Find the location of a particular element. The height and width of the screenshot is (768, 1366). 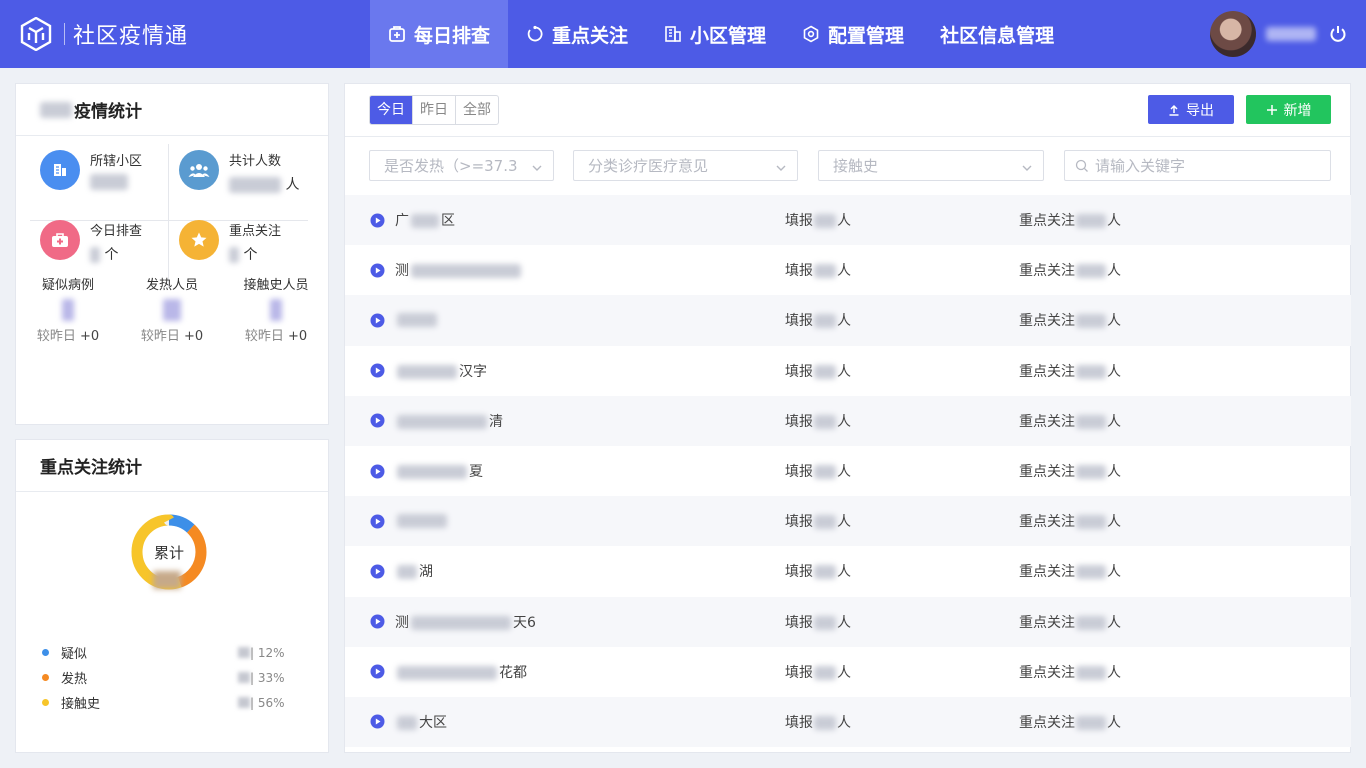

stat-communities: 所辖小区 is located at coordinates (100, 171).